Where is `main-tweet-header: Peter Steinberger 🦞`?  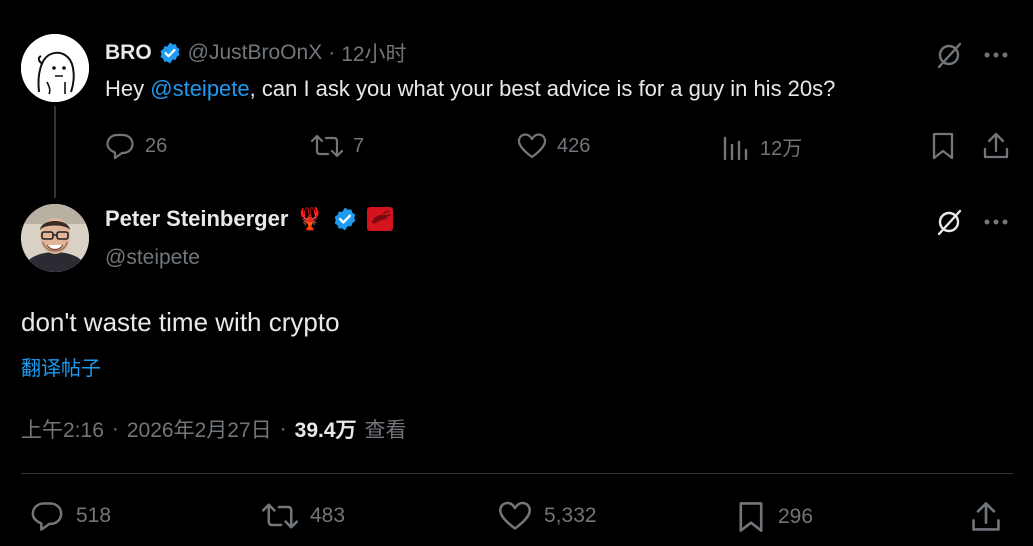 main-tweet-header: Peter Steinberger 🦞 is located at coordinates (249, 219).